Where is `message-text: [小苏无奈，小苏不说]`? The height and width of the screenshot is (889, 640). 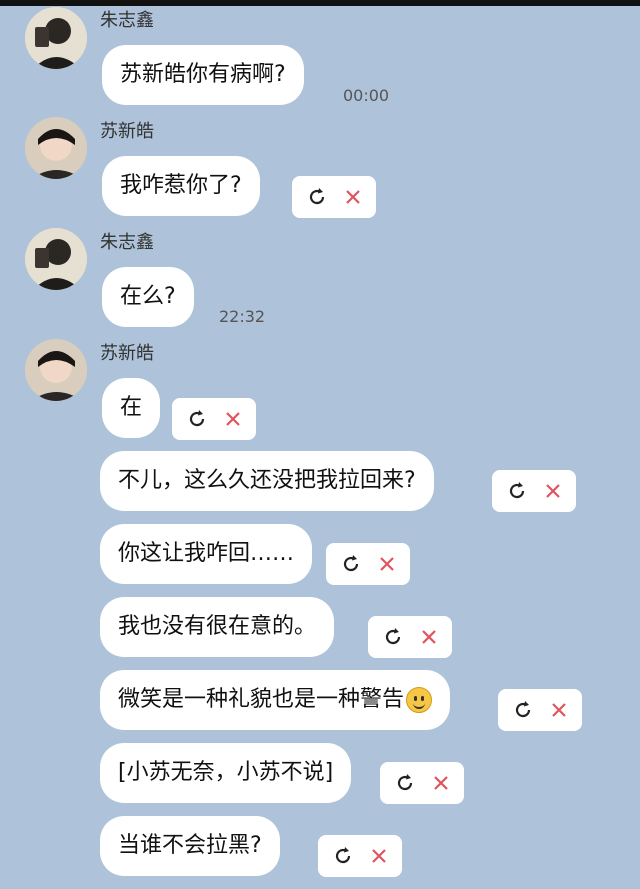
message-text: [小苏无奈，小苏不说] is located at coordinates (226, 772).